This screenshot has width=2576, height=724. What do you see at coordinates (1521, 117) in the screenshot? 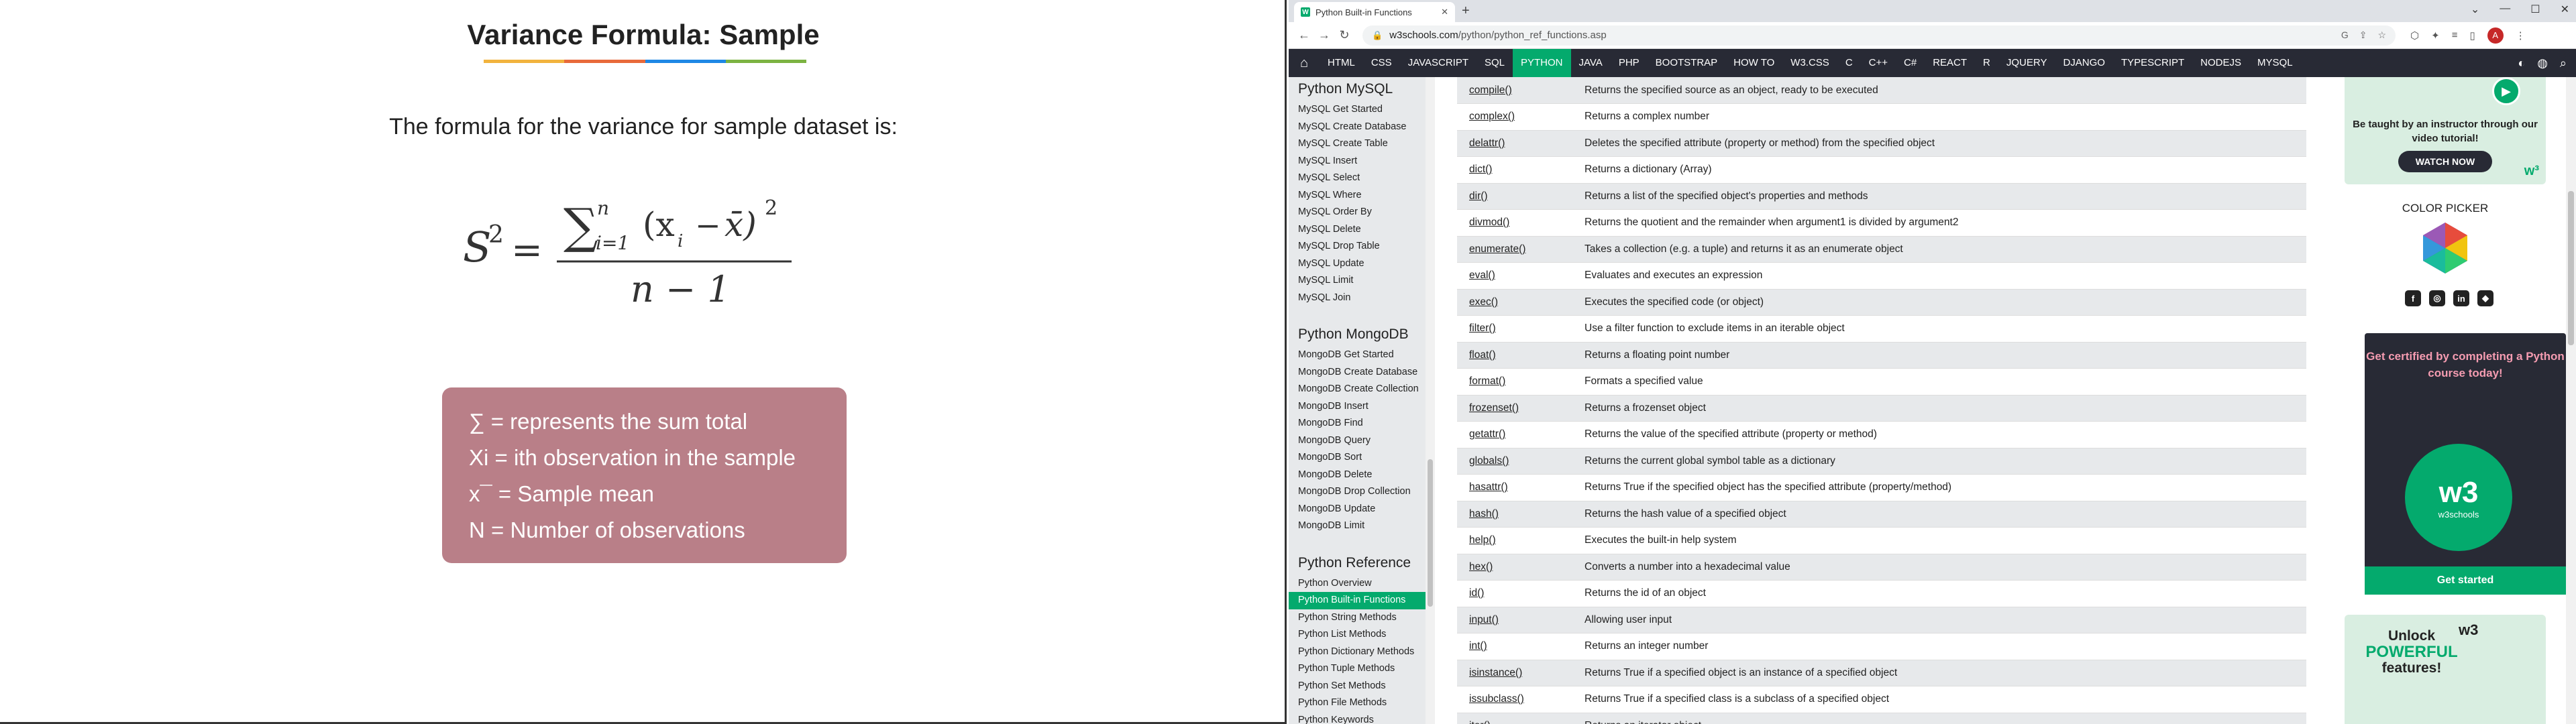
I see `function-link: complex()` at bounding box center [1521, 117].